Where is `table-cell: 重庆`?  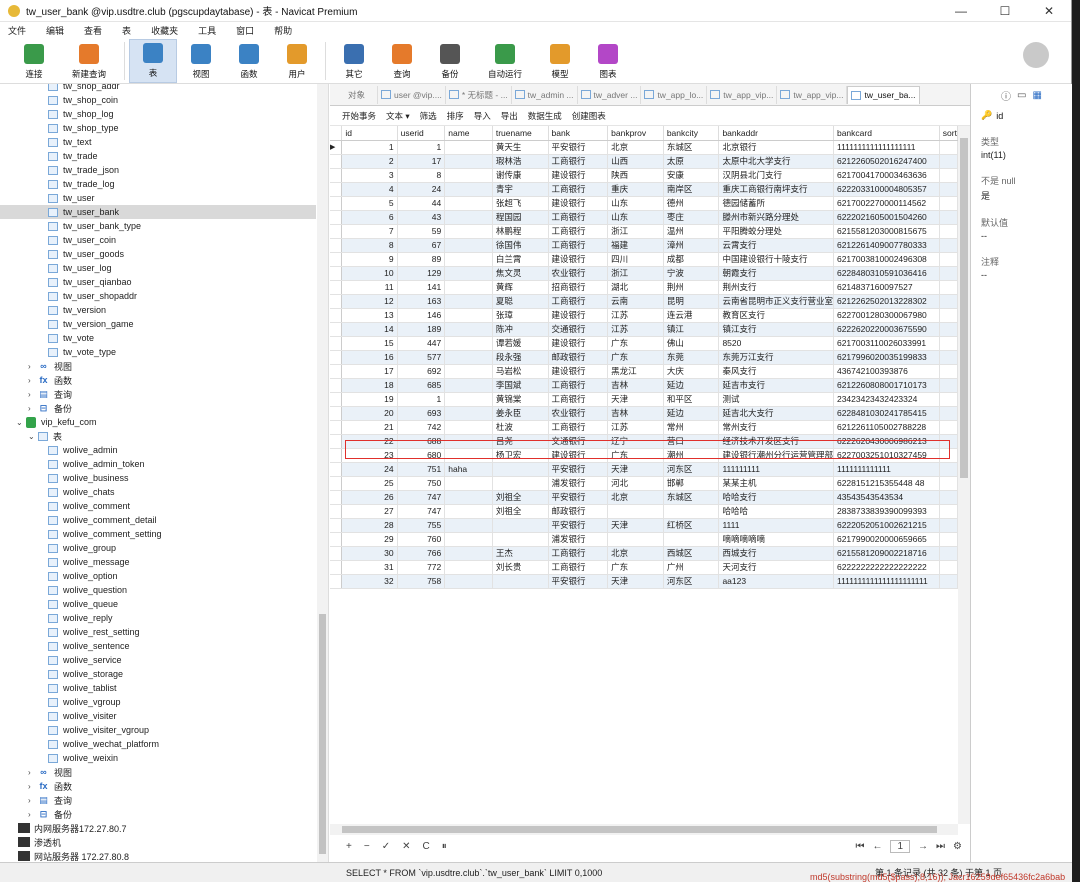 table-cell: 重庆 is located at coordinates (635, 189).